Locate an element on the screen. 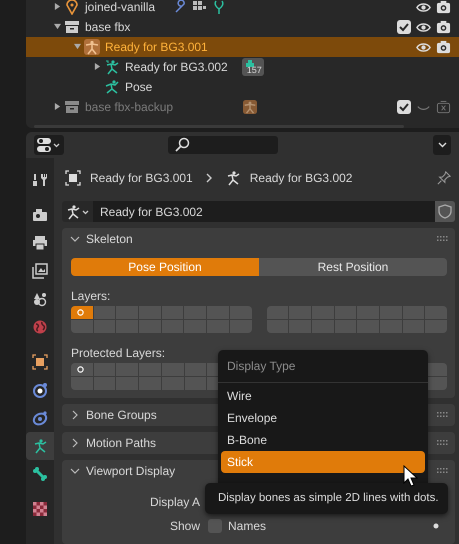  images-icon is located at coordinates (40, 271).